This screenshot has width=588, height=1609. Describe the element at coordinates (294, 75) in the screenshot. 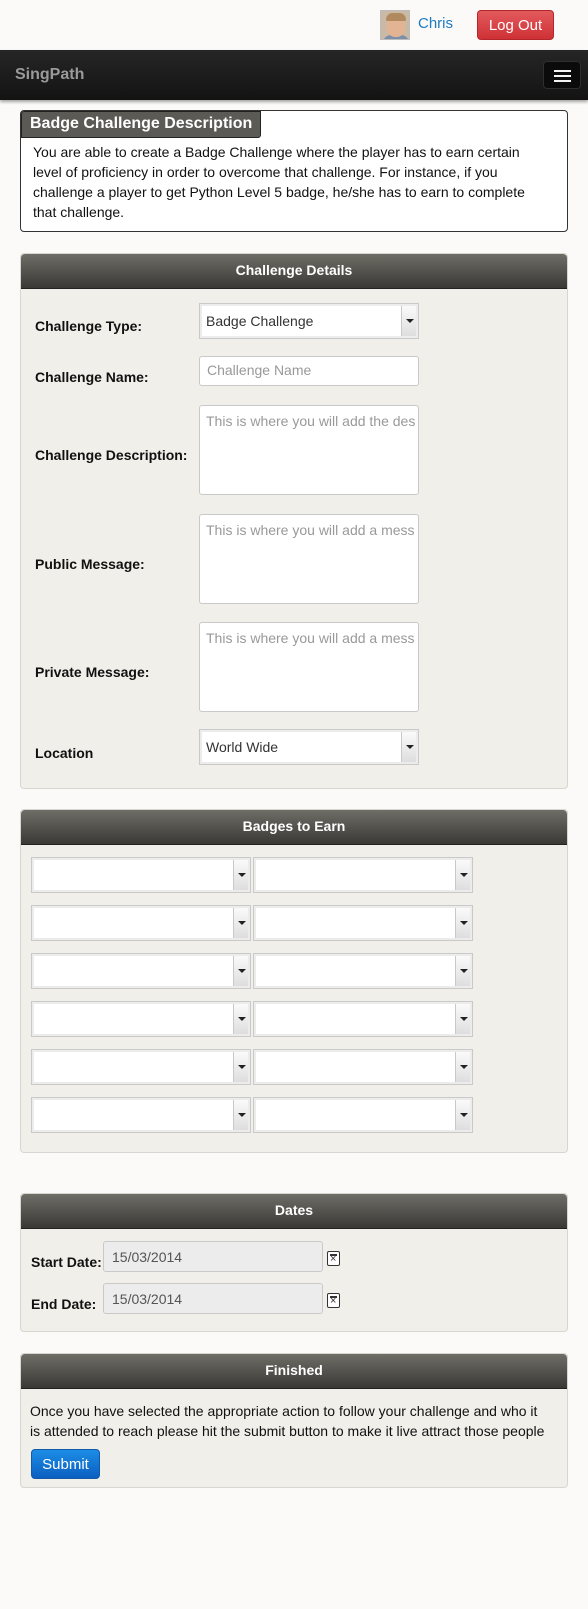

I see `navbar: SingPath` at that location.